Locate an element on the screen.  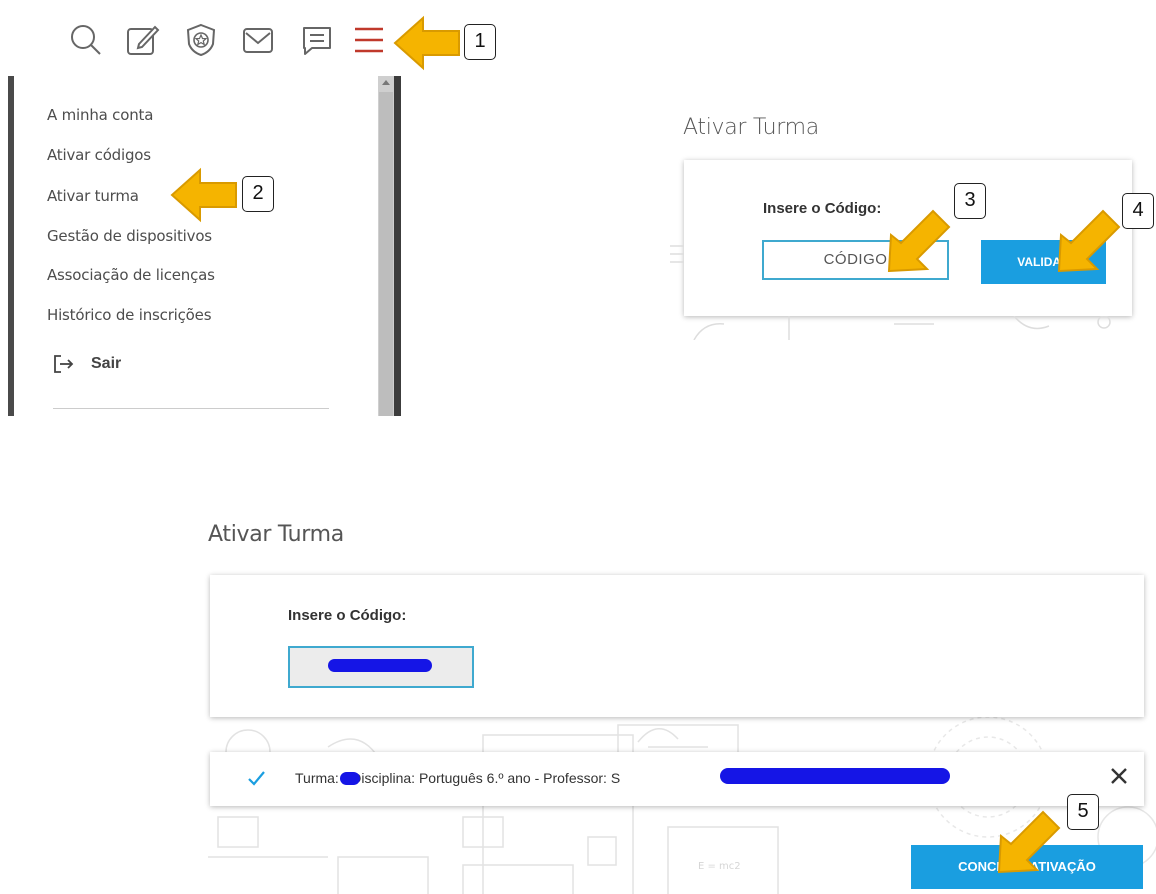
mail-icon is located at coordinates (258, 40).